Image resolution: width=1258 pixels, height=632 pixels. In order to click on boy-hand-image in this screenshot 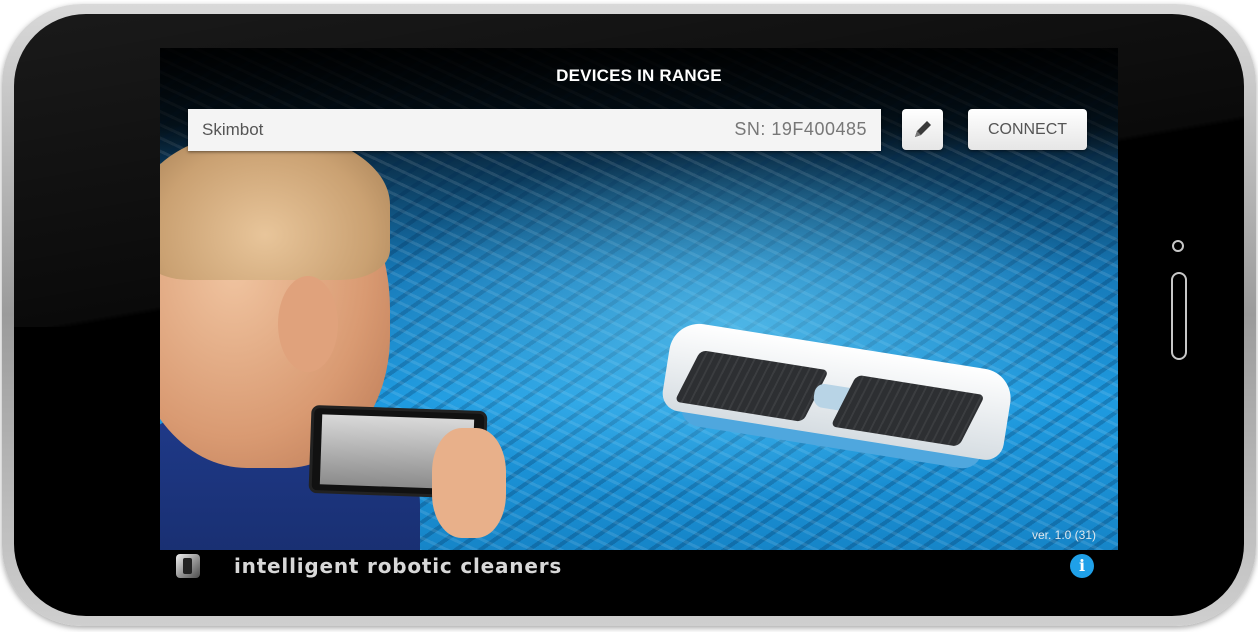, I will do `click(469, 483)`.